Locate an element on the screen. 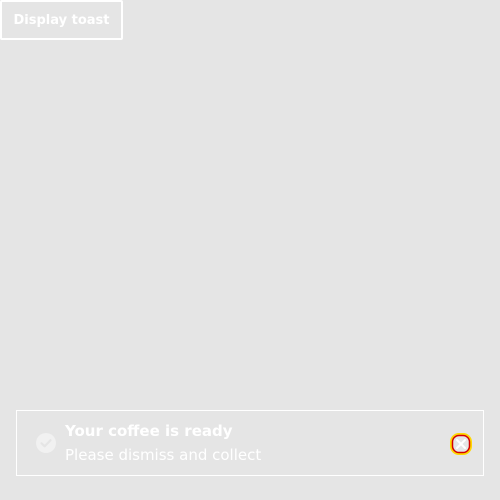 The width and height of the screenshot is (500, 500). display-toast-button: Display toast is located at coordinates (61, 20).